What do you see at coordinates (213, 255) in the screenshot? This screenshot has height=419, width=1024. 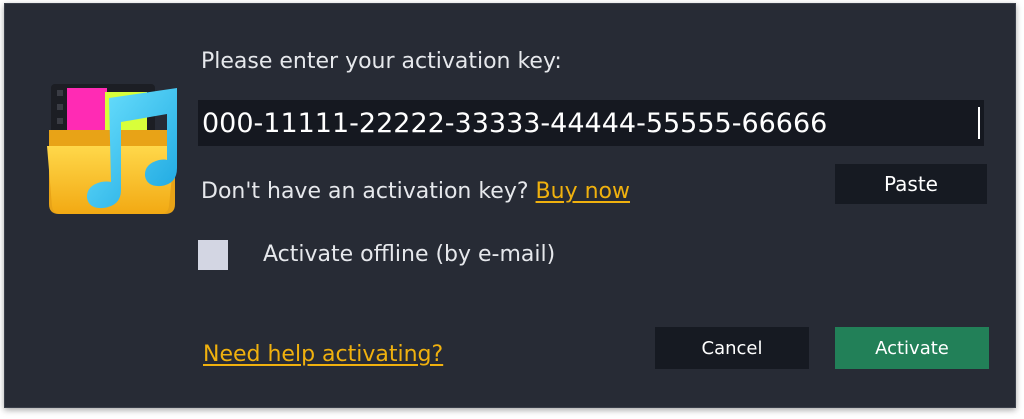 I see `activate-offline-checkbox` at bounding box center [213, 255].